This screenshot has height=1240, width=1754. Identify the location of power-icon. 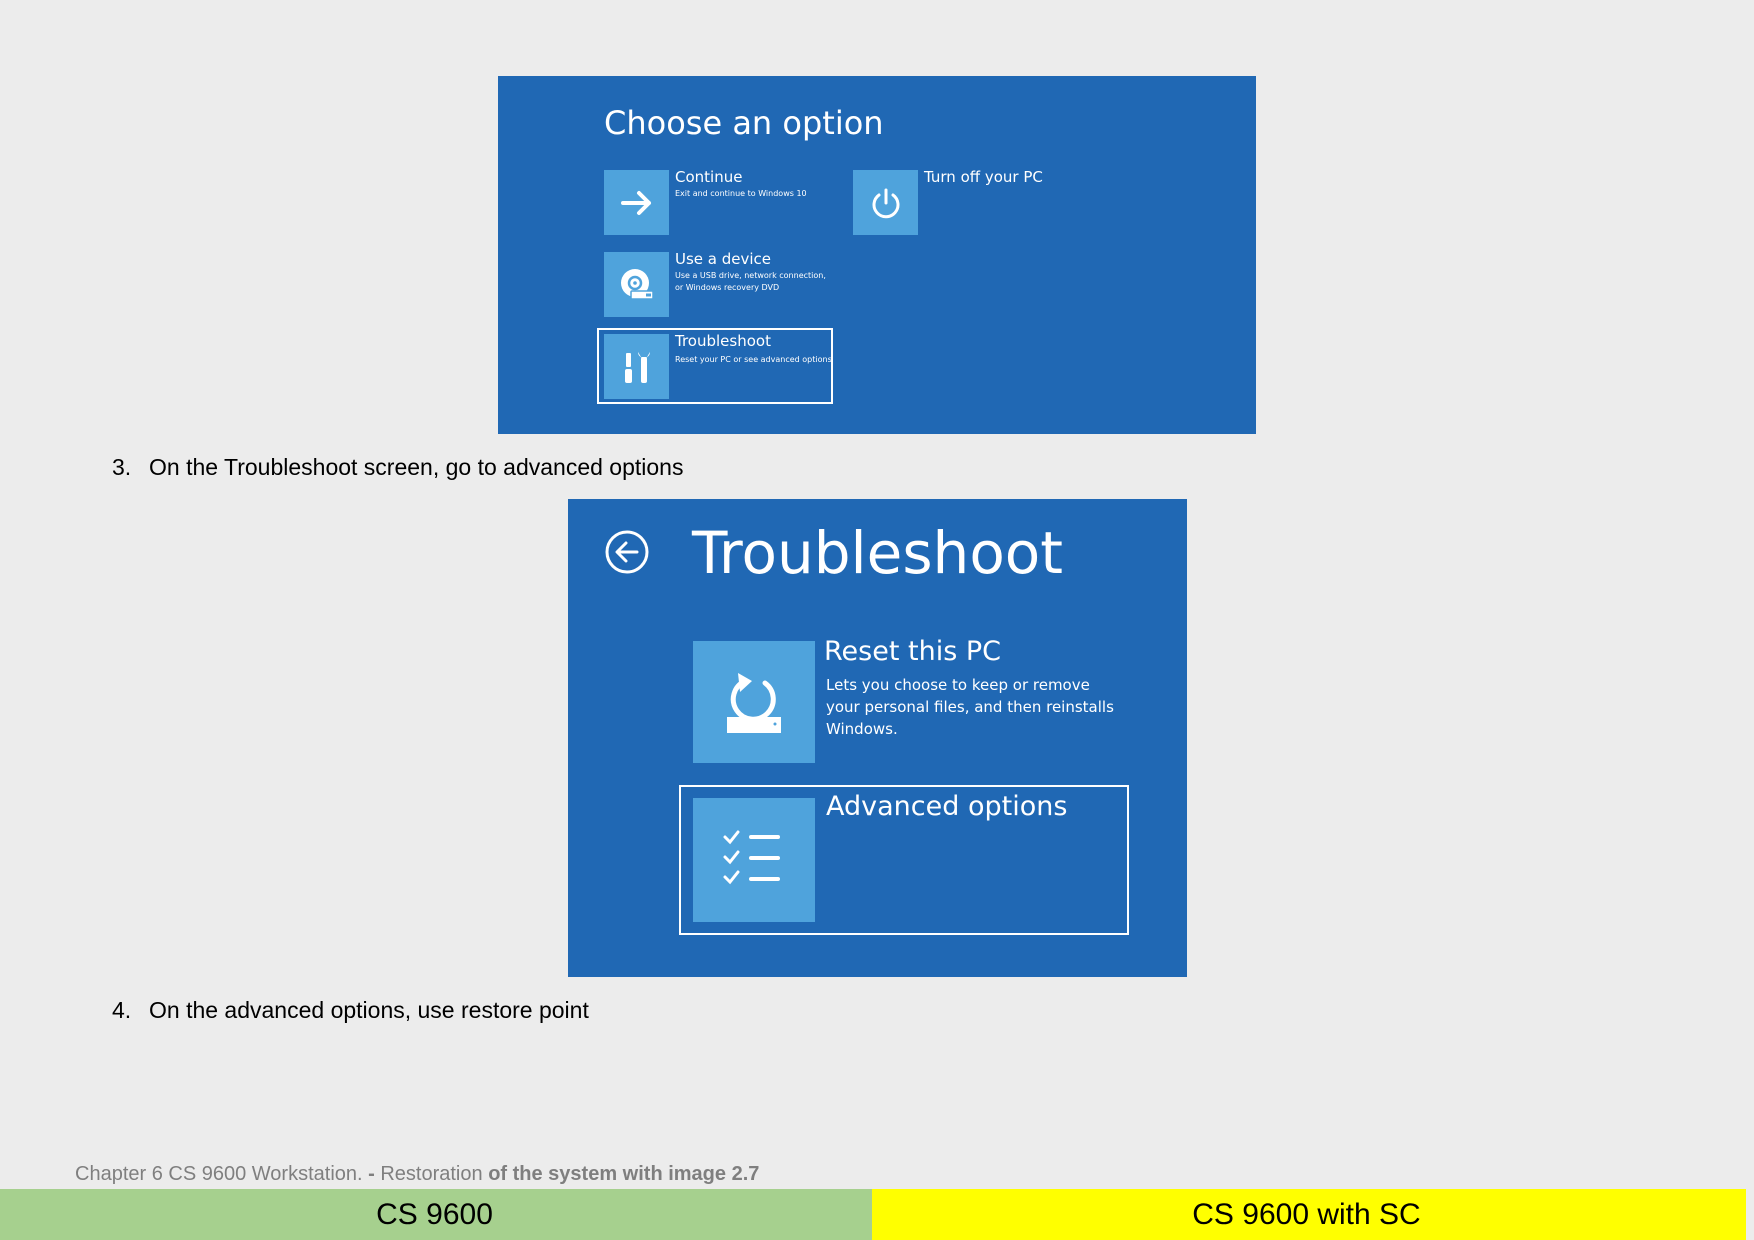
(885, 203).